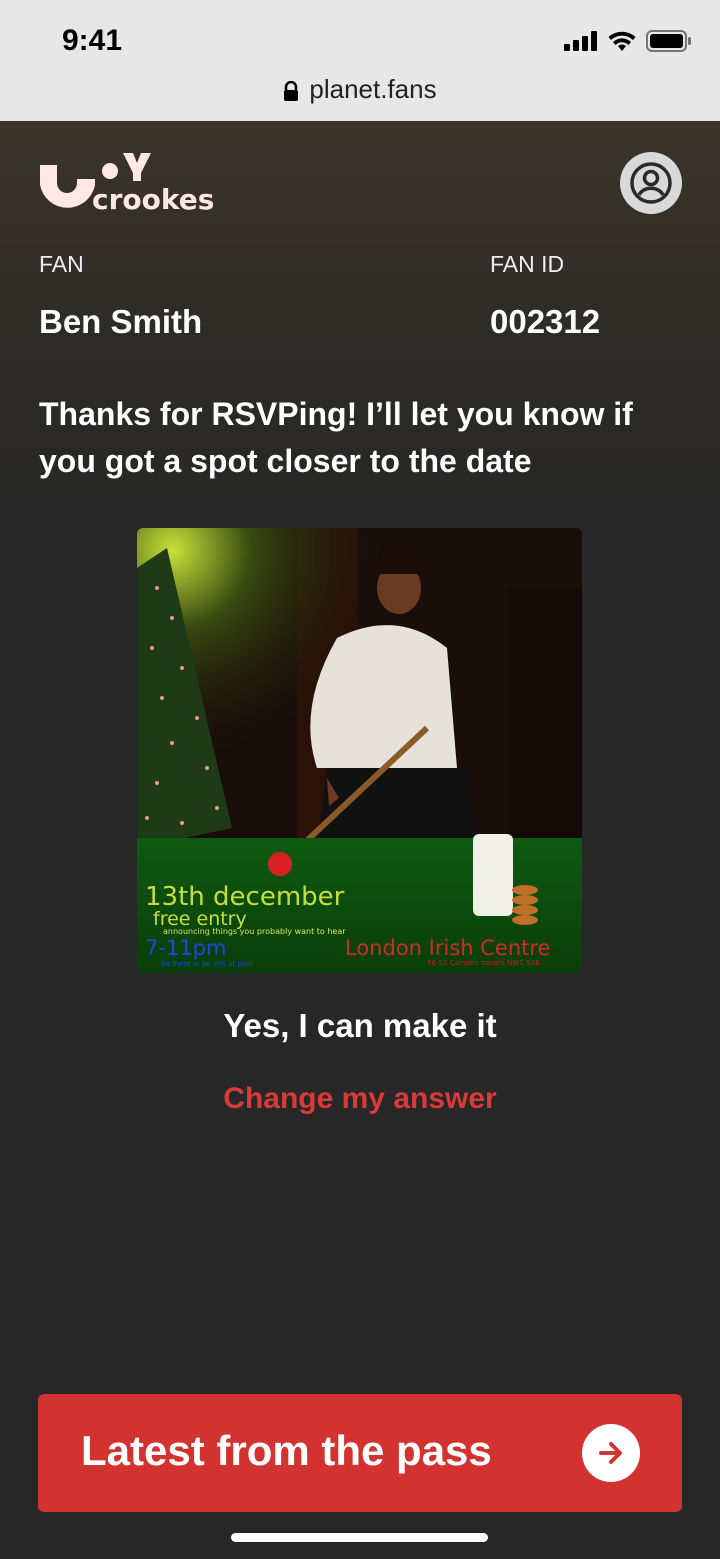 This screenshot has width=720, height=1559. Describe the element at coordinates (448, 948) in the screenshot. I see `poster-venue: London Irish Centre` at that location.